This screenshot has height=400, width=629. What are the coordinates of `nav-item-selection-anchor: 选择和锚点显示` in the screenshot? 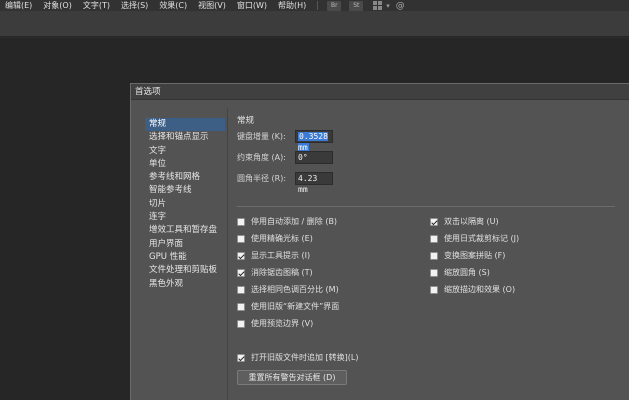 It's located at (185, 137).